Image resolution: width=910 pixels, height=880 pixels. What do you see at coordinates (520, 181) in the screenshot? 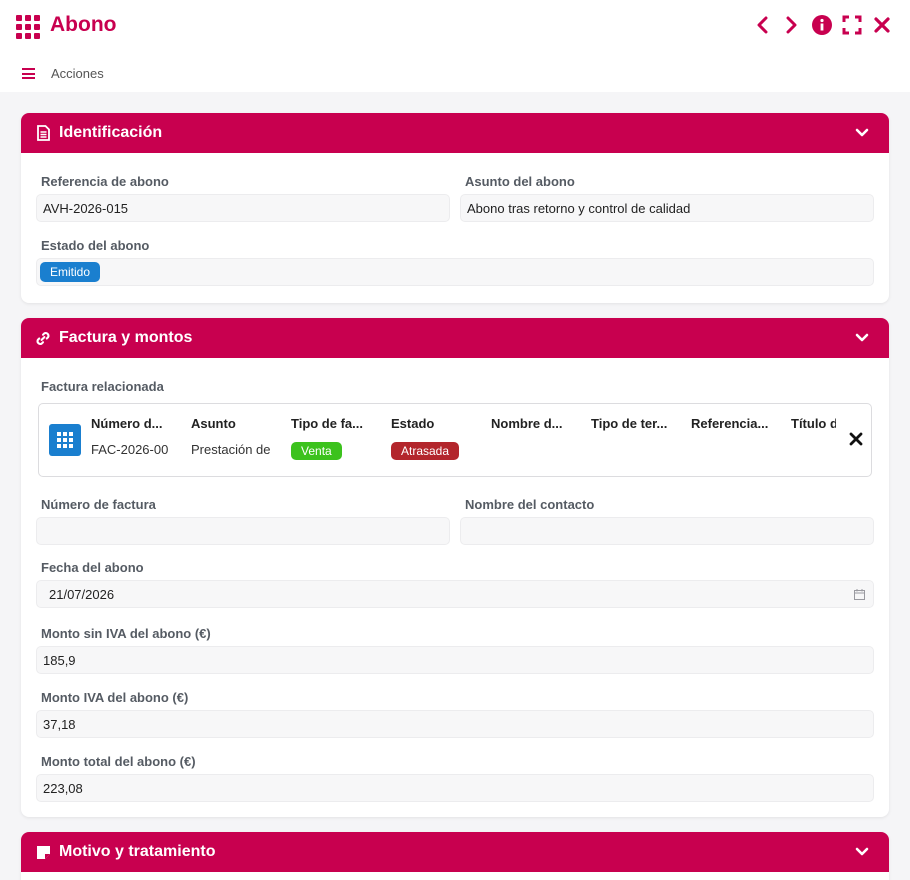
I see `asunto-label: Asunto del abono` at bounding box center [520, 181].